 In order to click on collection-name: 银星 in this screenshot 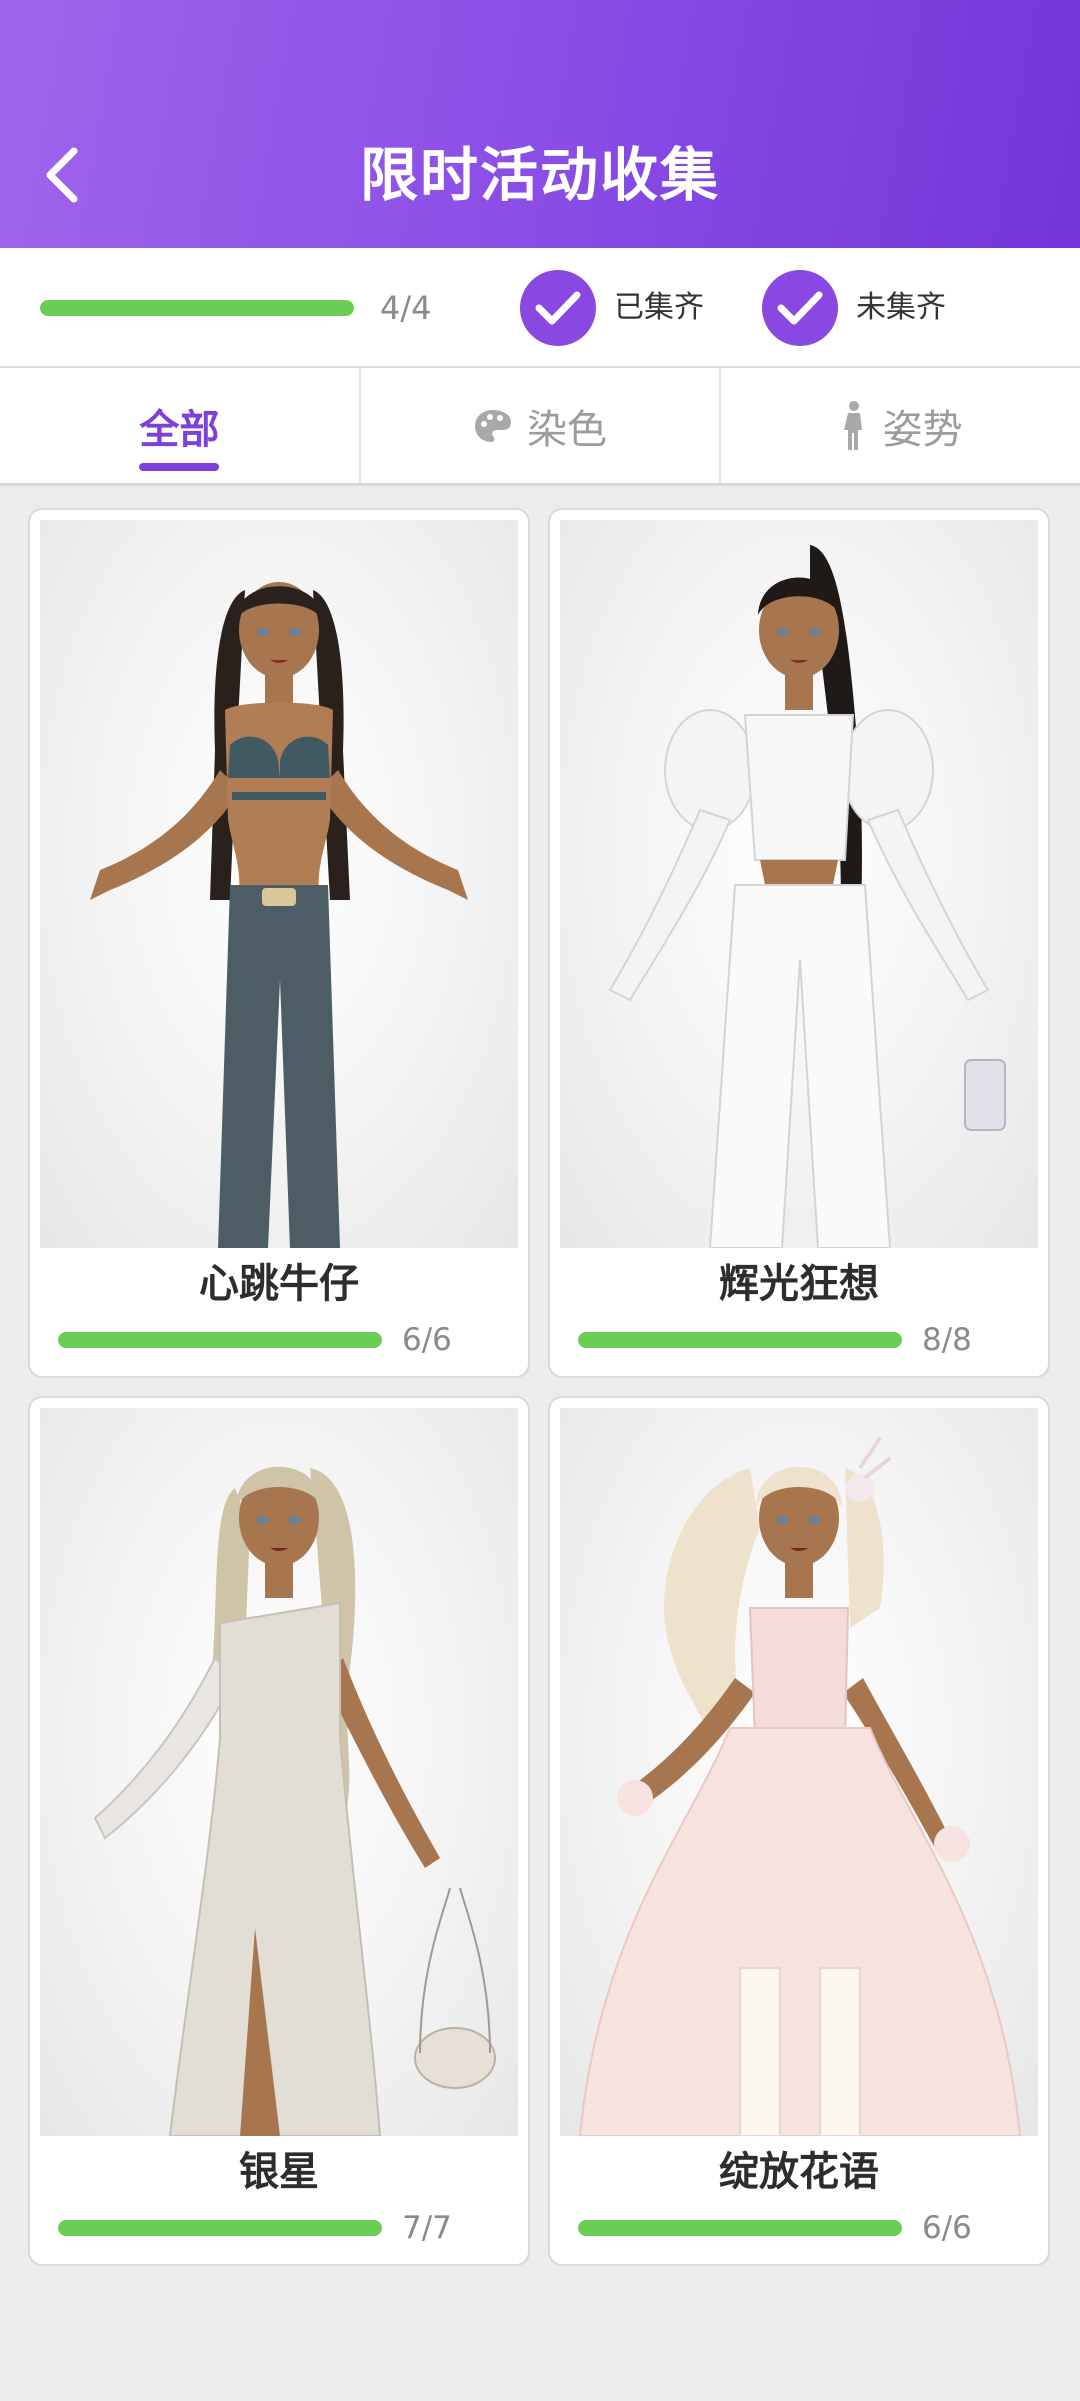, I will do `click(279, 2172)`.